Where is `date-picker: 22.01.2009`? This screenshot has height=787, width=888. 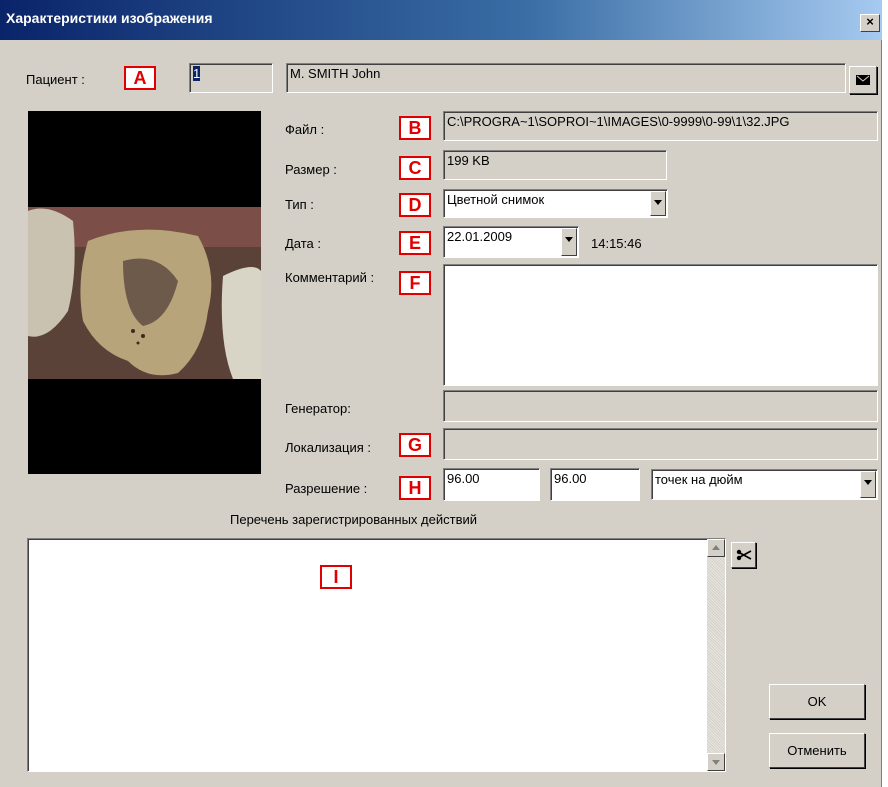
date-picker: 22.01.2009 is located at coordinates (511, 242).